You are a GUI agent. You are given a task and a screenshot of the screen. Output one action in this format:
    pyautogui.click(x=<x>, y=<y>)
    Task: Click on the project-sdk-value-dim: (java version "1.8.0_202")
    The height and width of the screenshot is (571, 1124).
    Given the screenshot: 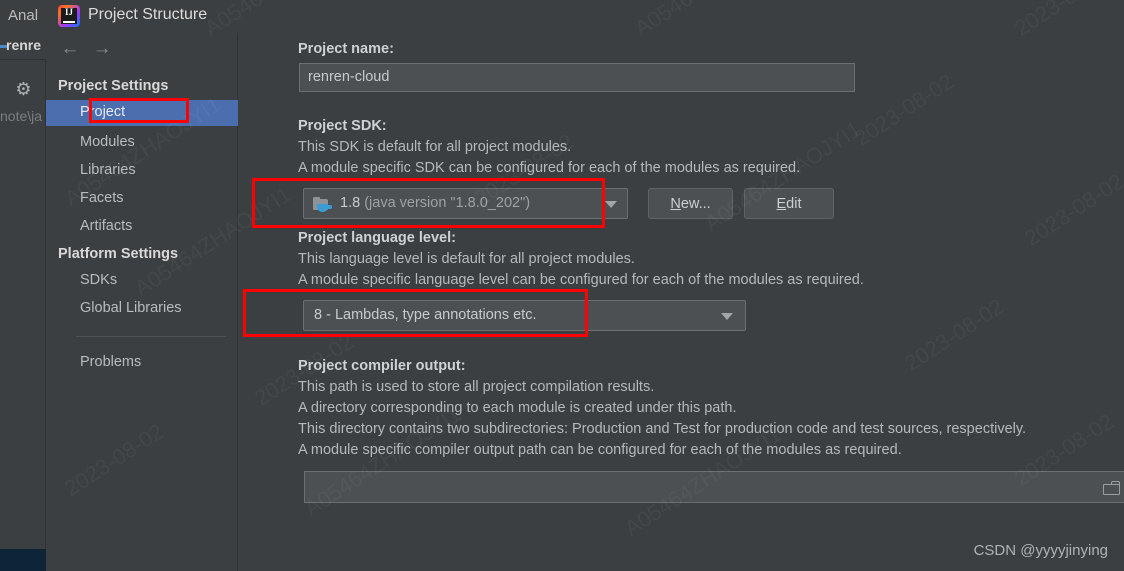 What is the action you would take?
    pyautogui.click(x=447, y=203)
    